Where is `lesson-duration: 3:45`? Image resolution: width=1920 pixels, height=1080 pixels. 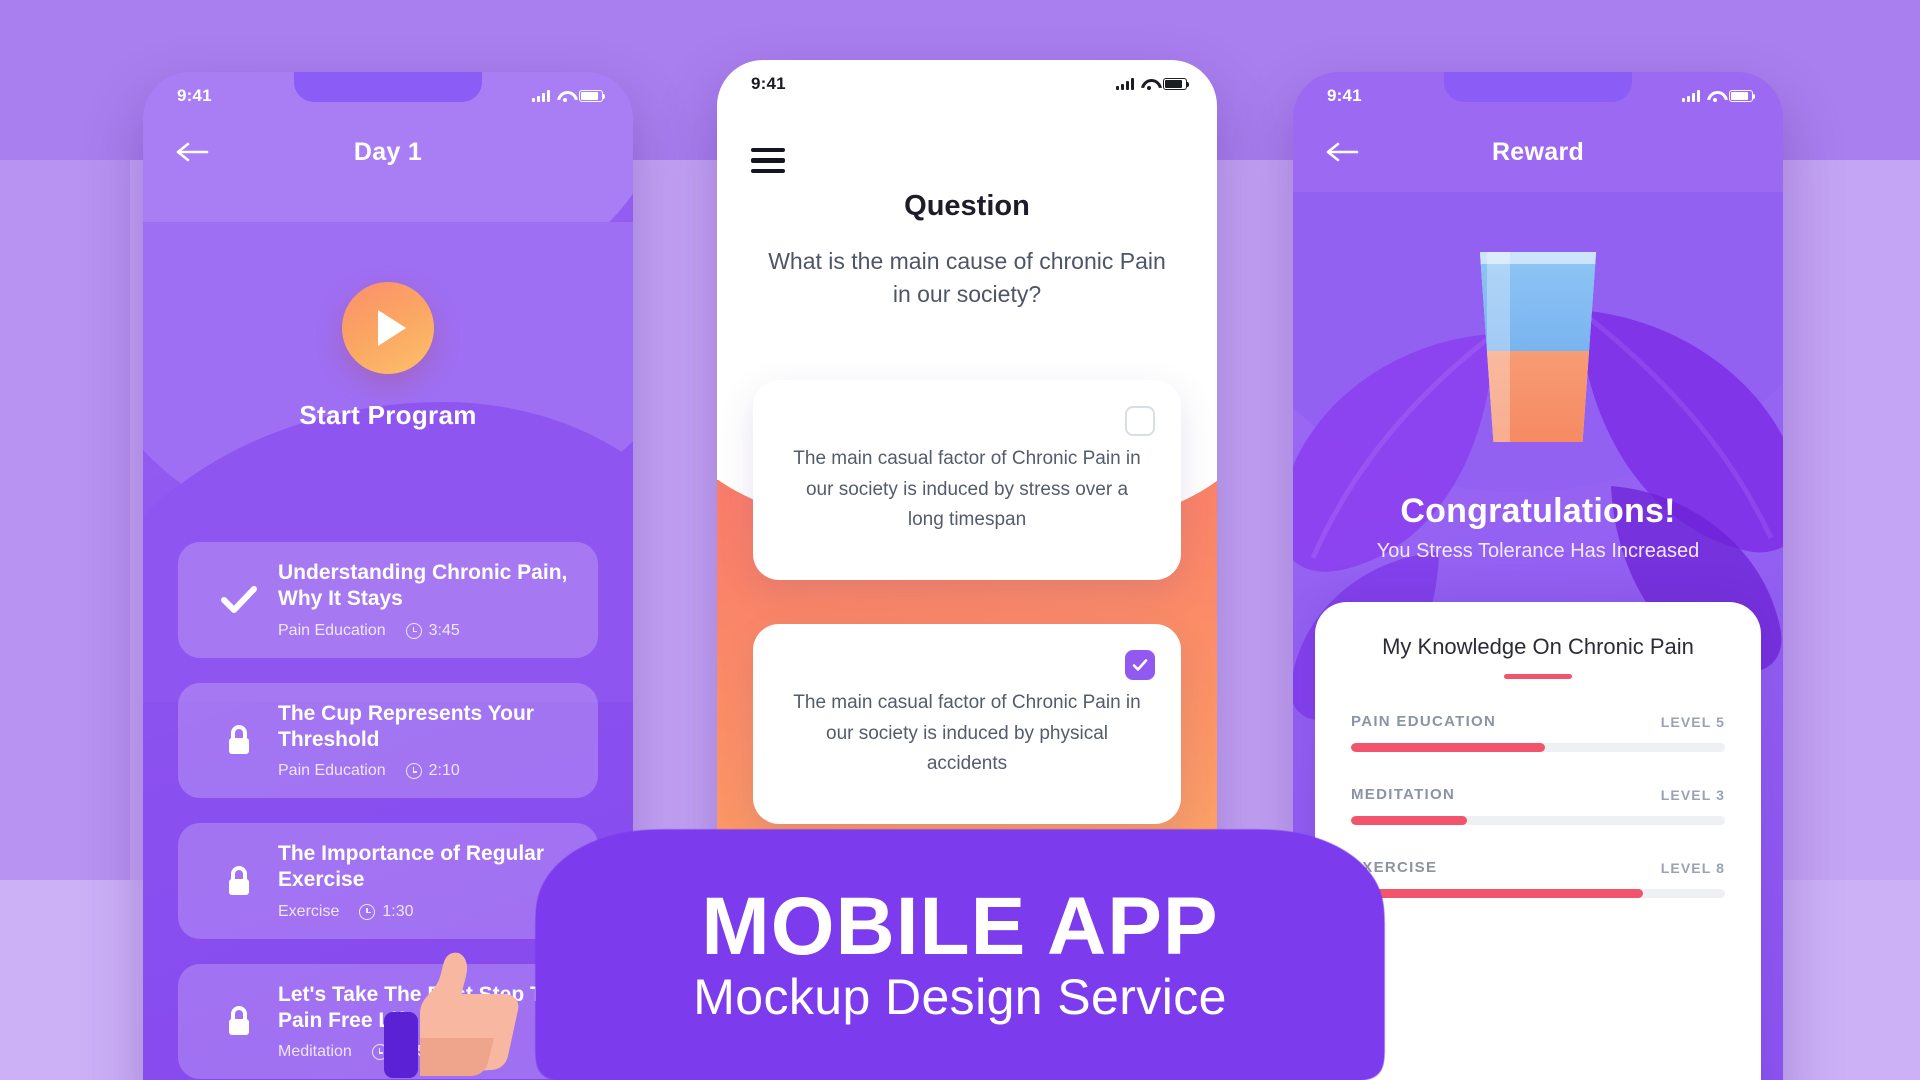
lesson-duration: 3:45 is located at coordinates (444, 630).